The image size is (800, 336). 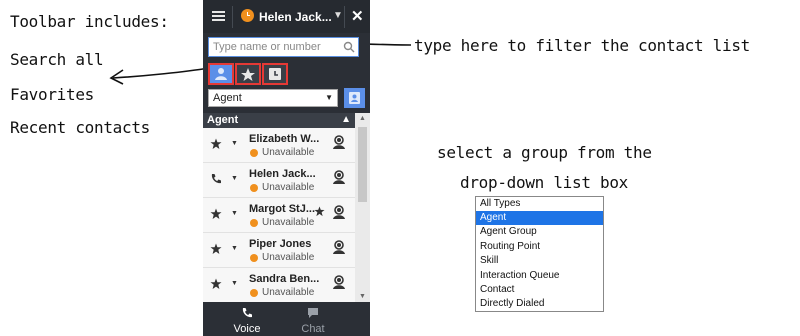 What do you see at coordinates (89, 21) in the screenshot?
I see `annotation-toolbar-heading: Toolbar includes:` at bounding box center [89, 21].